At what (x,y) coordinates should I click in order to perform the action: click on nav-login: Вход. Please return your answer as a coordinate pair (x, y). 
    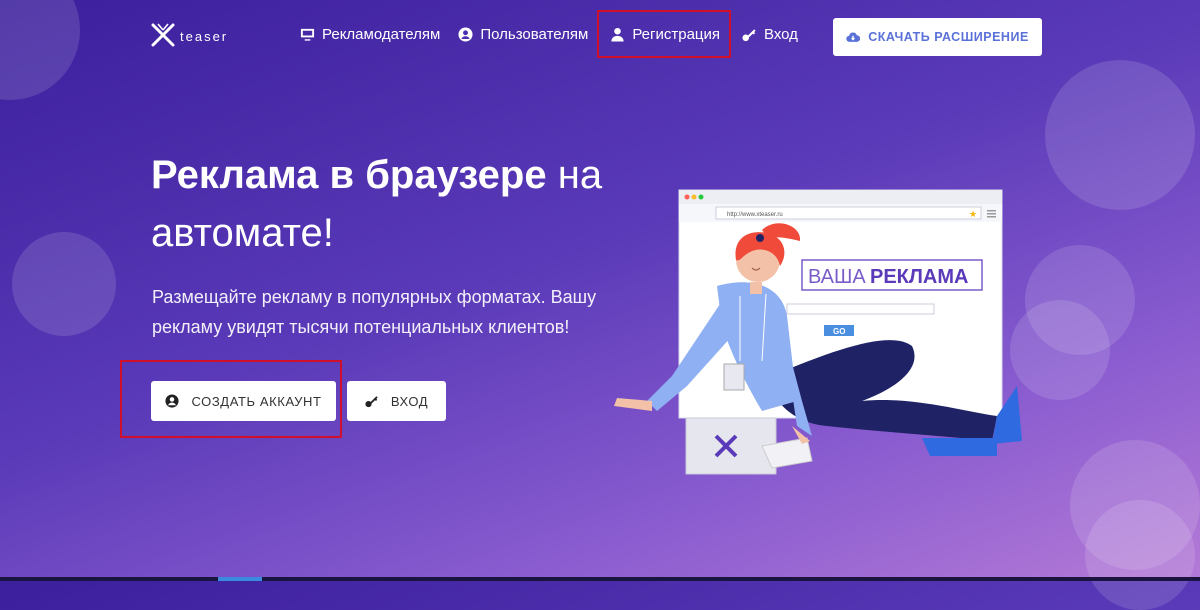
    Looking at the image, I should click on (770, 34).